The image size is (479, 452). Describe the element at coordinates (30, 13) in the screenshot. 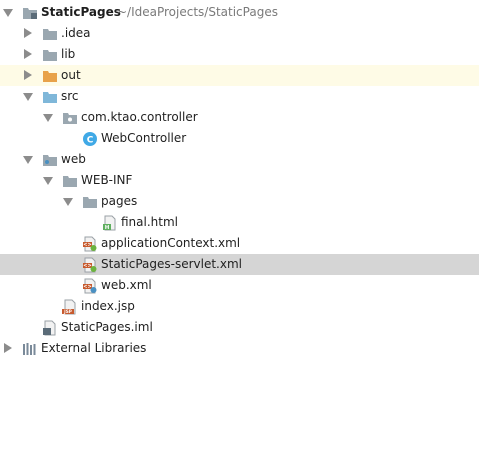

I see `project-folder-icon` at that location.